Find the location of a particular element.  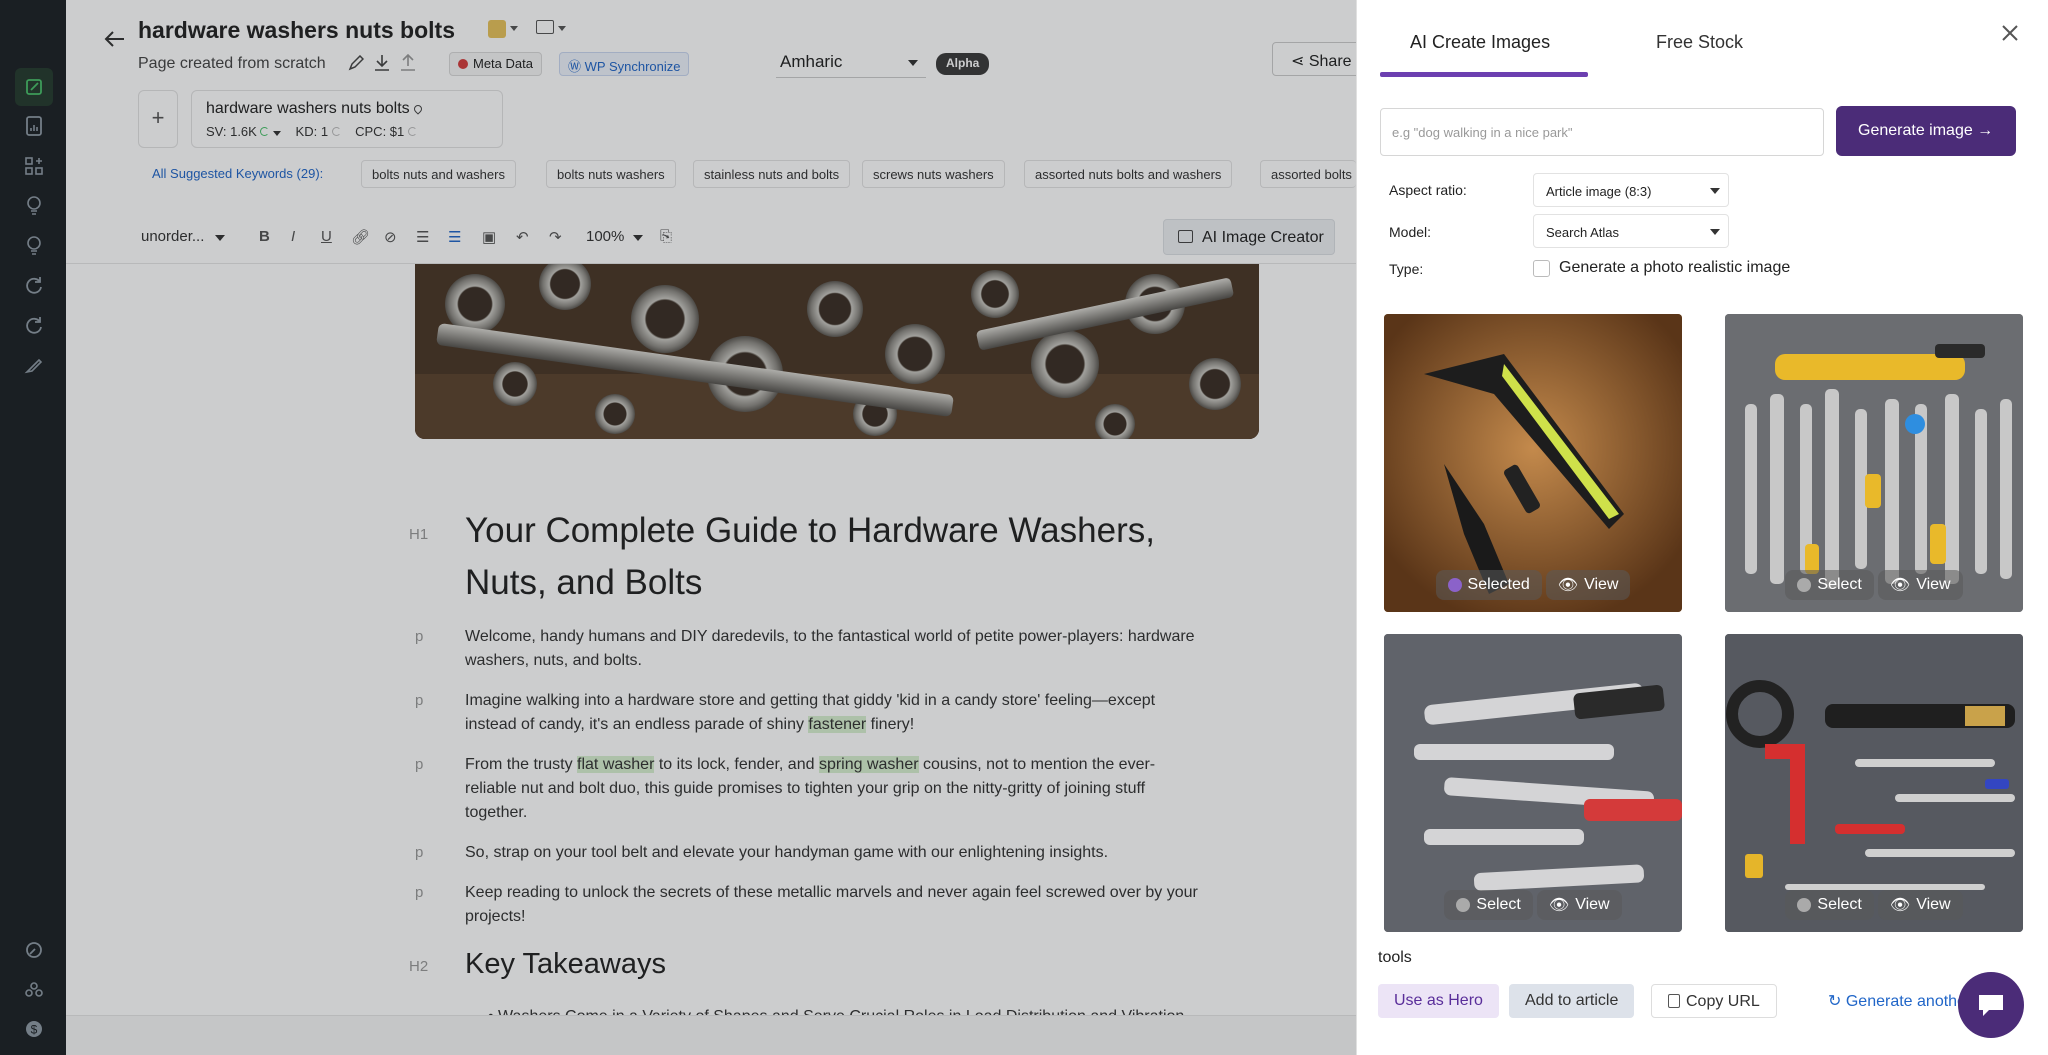

copy-url-button: Copy URL is located at coordinates (1714, 1001).